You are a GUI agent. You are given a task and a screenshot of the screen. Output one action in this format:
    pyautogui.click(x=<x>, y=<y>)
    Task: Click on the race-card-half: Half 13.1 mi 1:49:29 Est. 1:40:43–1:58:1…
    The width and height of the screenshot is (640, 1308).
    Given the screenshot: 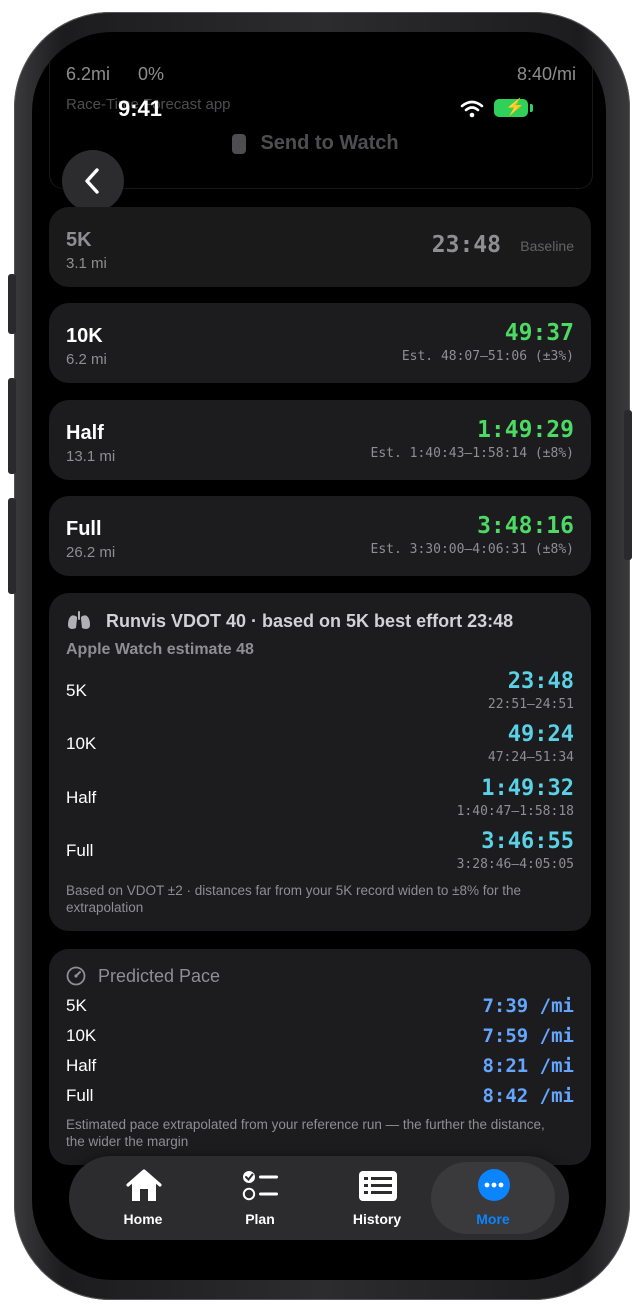 What is the action you would take?
    pyautogui.click(x=320, y=440)
    